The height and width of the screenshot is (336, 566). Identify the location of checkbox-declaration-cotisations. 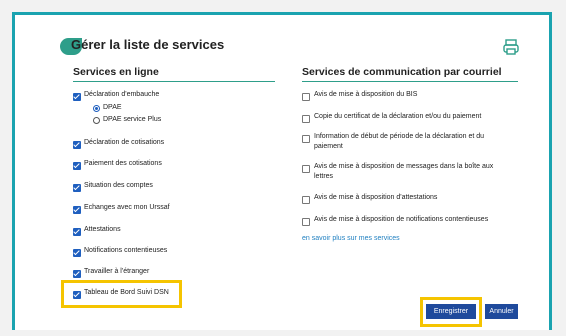
(77, 145).